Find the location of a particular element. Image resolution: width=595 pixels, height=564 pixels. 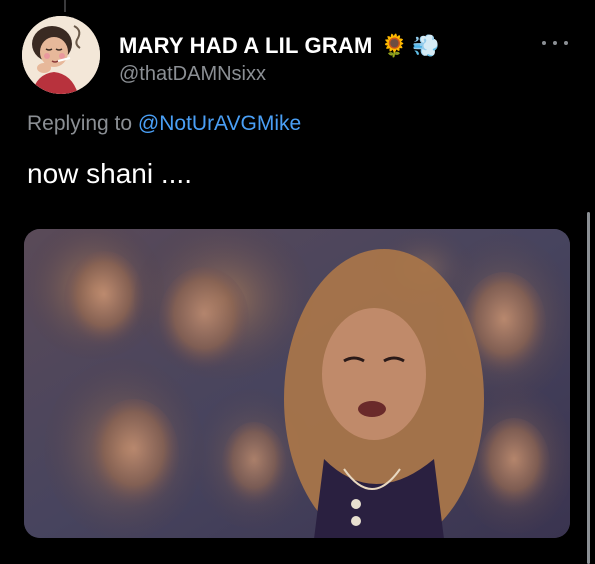

replying-to-line: Replying to @NotUrAVGMike is located at coordinates (164, 124).